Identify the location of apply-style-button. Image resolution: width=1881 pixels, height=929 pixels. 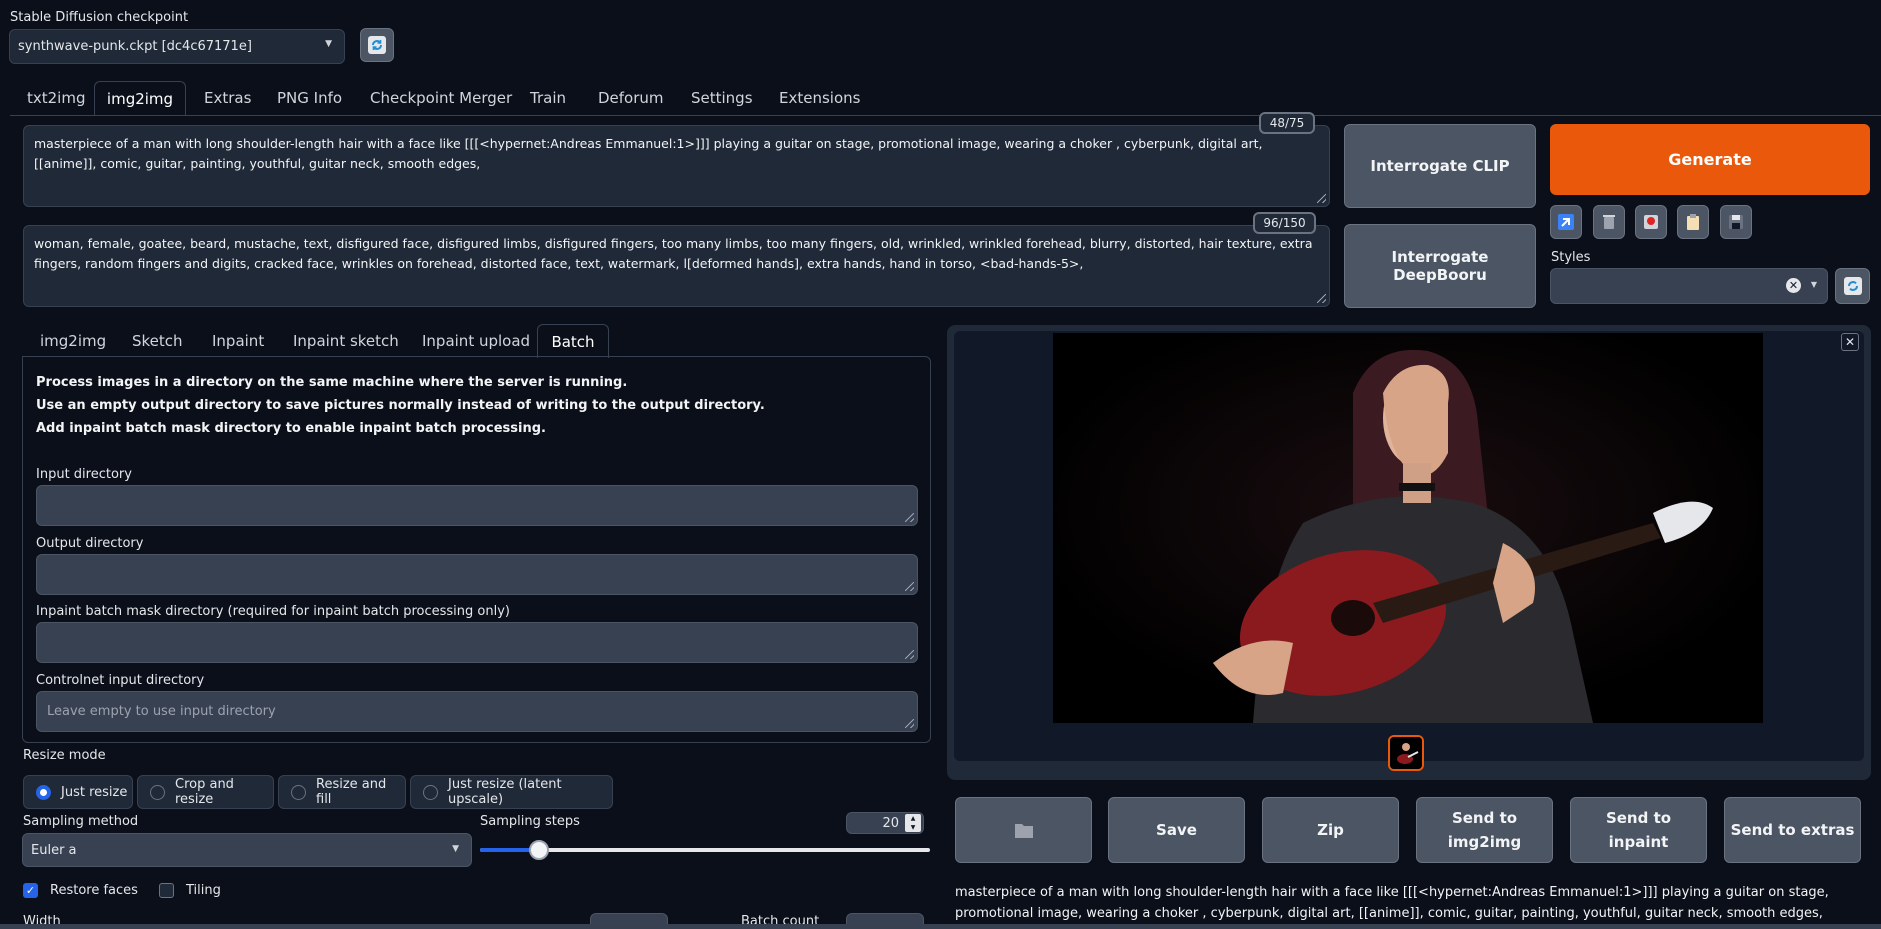
(1693, 222).